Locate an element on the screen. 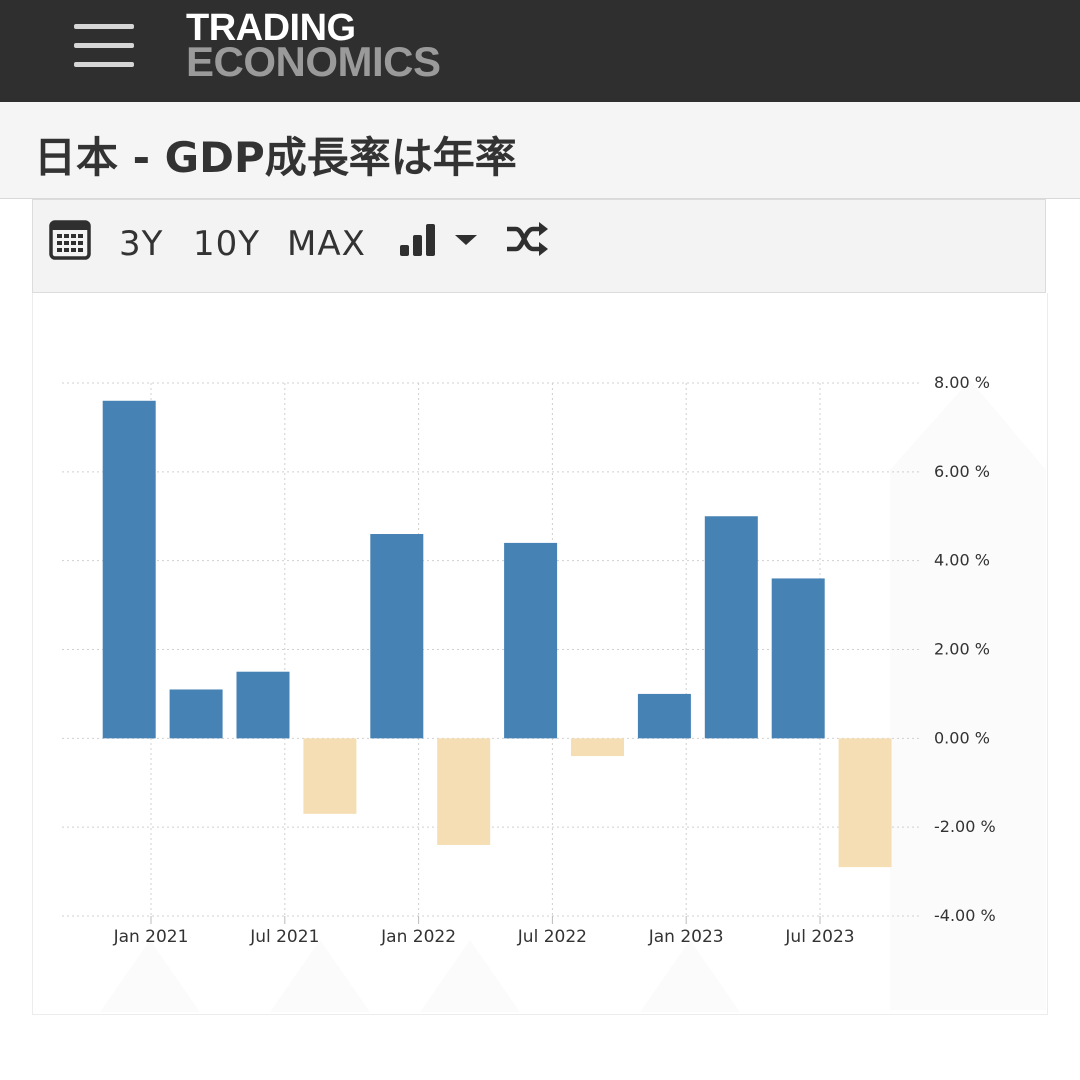 This screenshot has height=1080, width=1080. range-10y-button: 10Y is located at coordinates (226, 244).